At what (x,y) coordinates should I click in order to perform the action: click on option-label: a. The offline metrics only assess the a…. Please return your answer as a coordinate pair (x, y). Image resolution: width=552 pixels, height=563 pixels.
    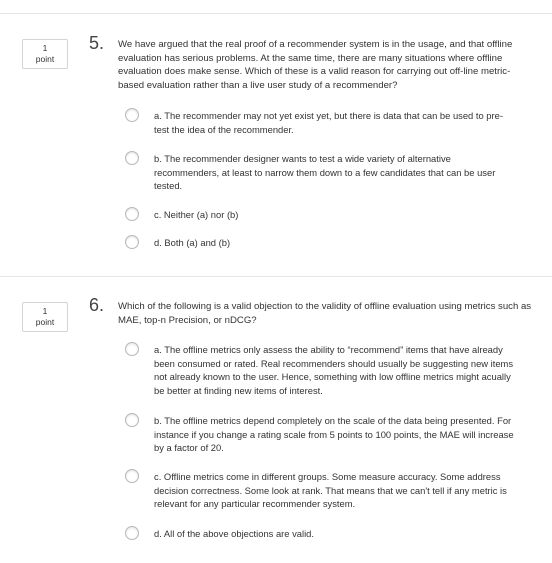
    Looking at the image, I should click on (334, 370).